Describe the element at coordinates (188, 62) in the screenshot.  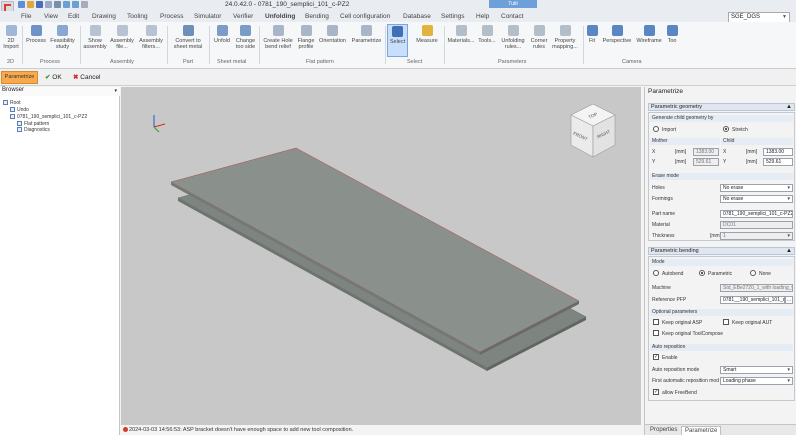
I see `group-part: Part` at that location.